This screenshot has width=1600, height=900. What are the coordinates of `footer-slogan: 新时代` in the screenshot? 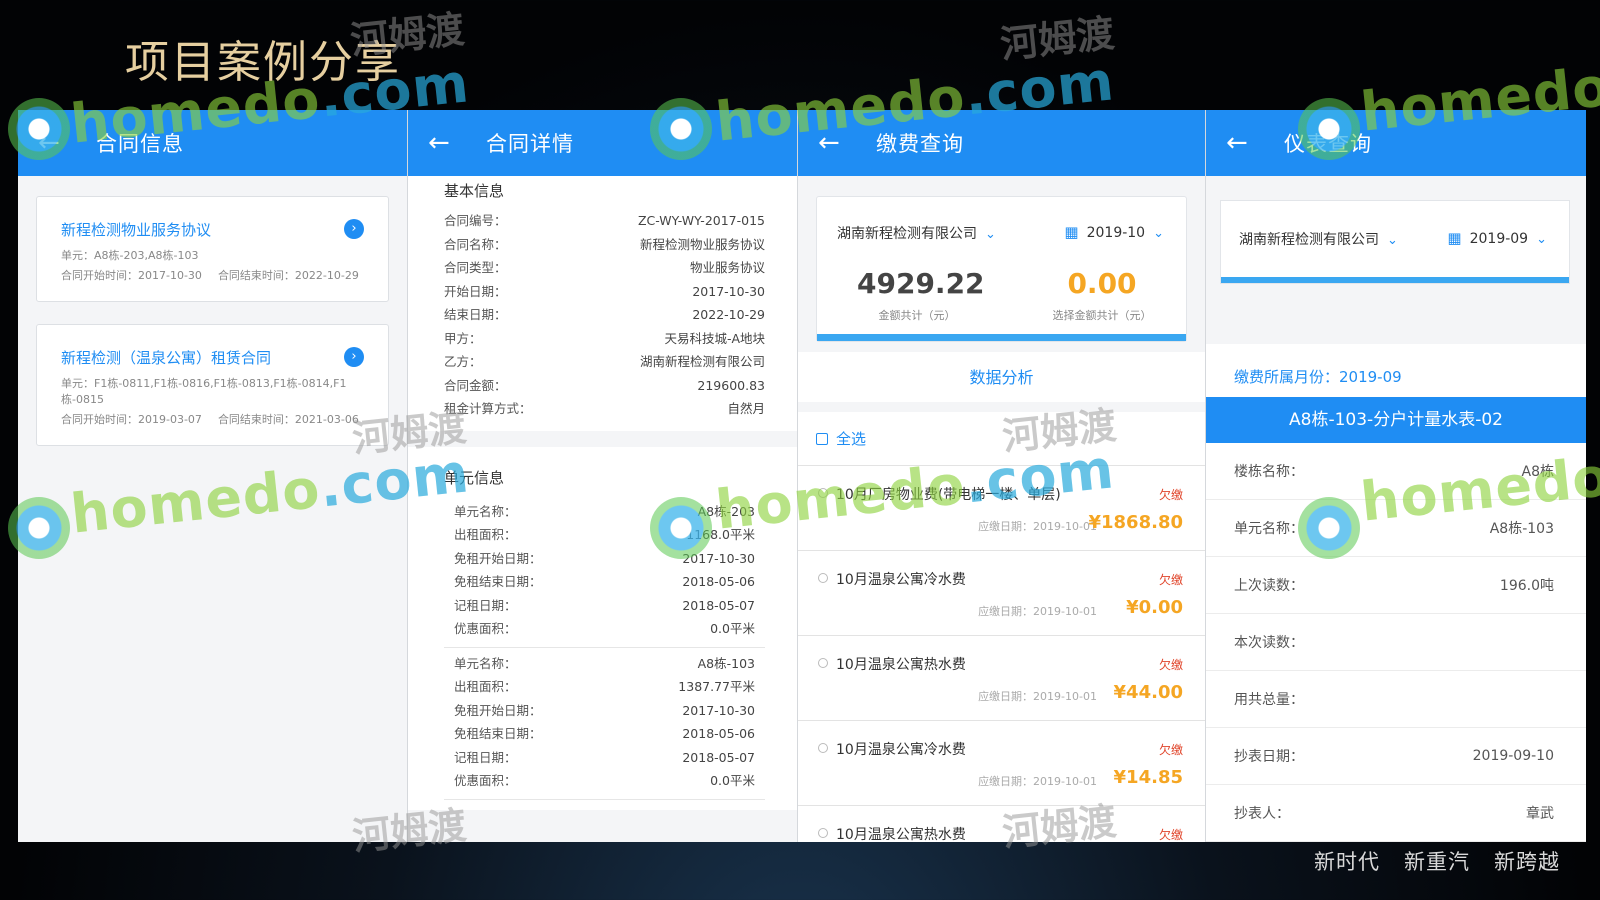 It's located at (1347, 862).